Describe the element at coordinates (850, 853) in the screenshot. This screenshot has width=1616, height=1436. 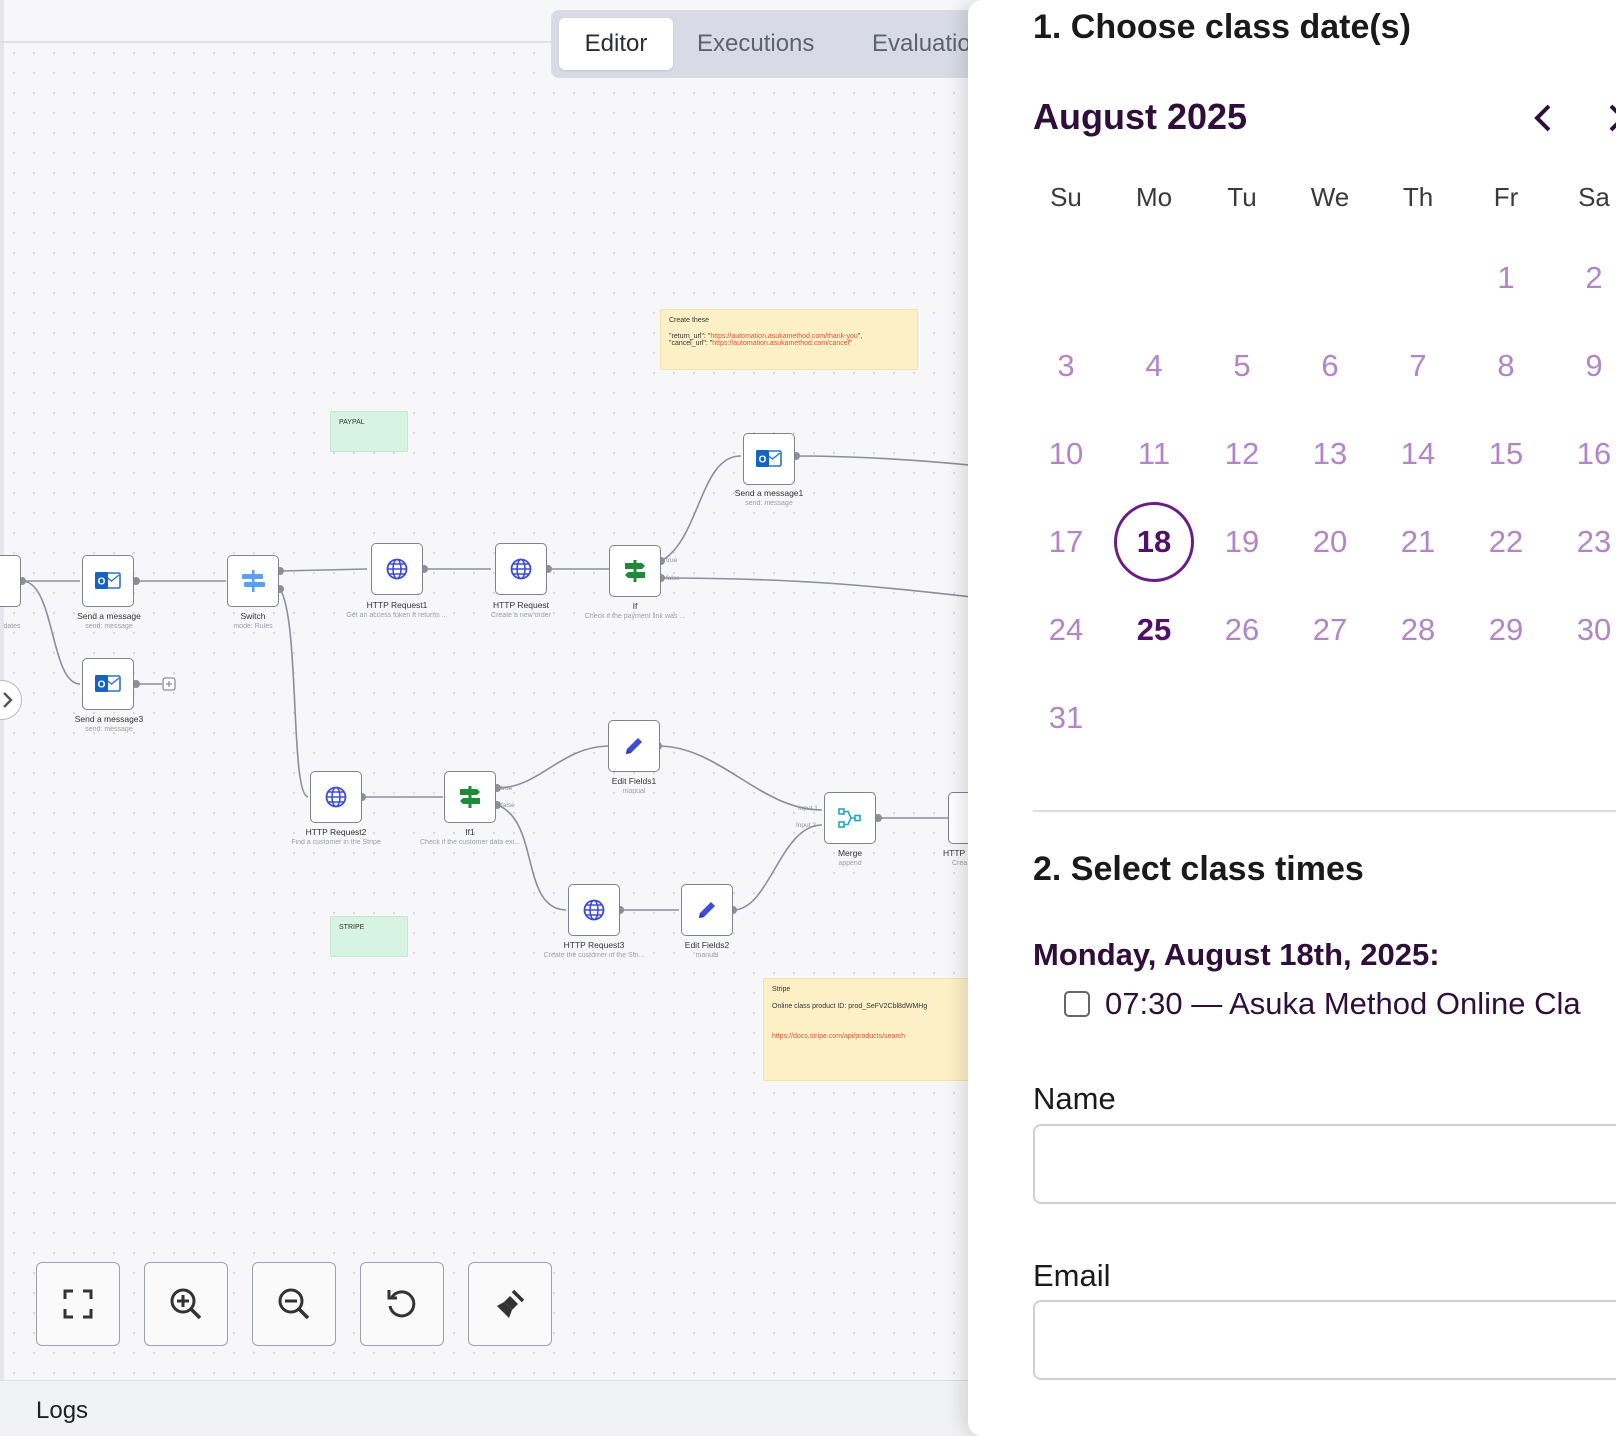
I see `node-title: Merge` at that location.